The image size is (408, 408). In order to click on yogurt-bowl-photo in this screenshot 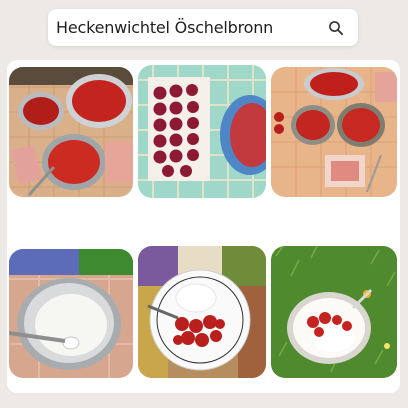, I will do `click(71, 313)`.